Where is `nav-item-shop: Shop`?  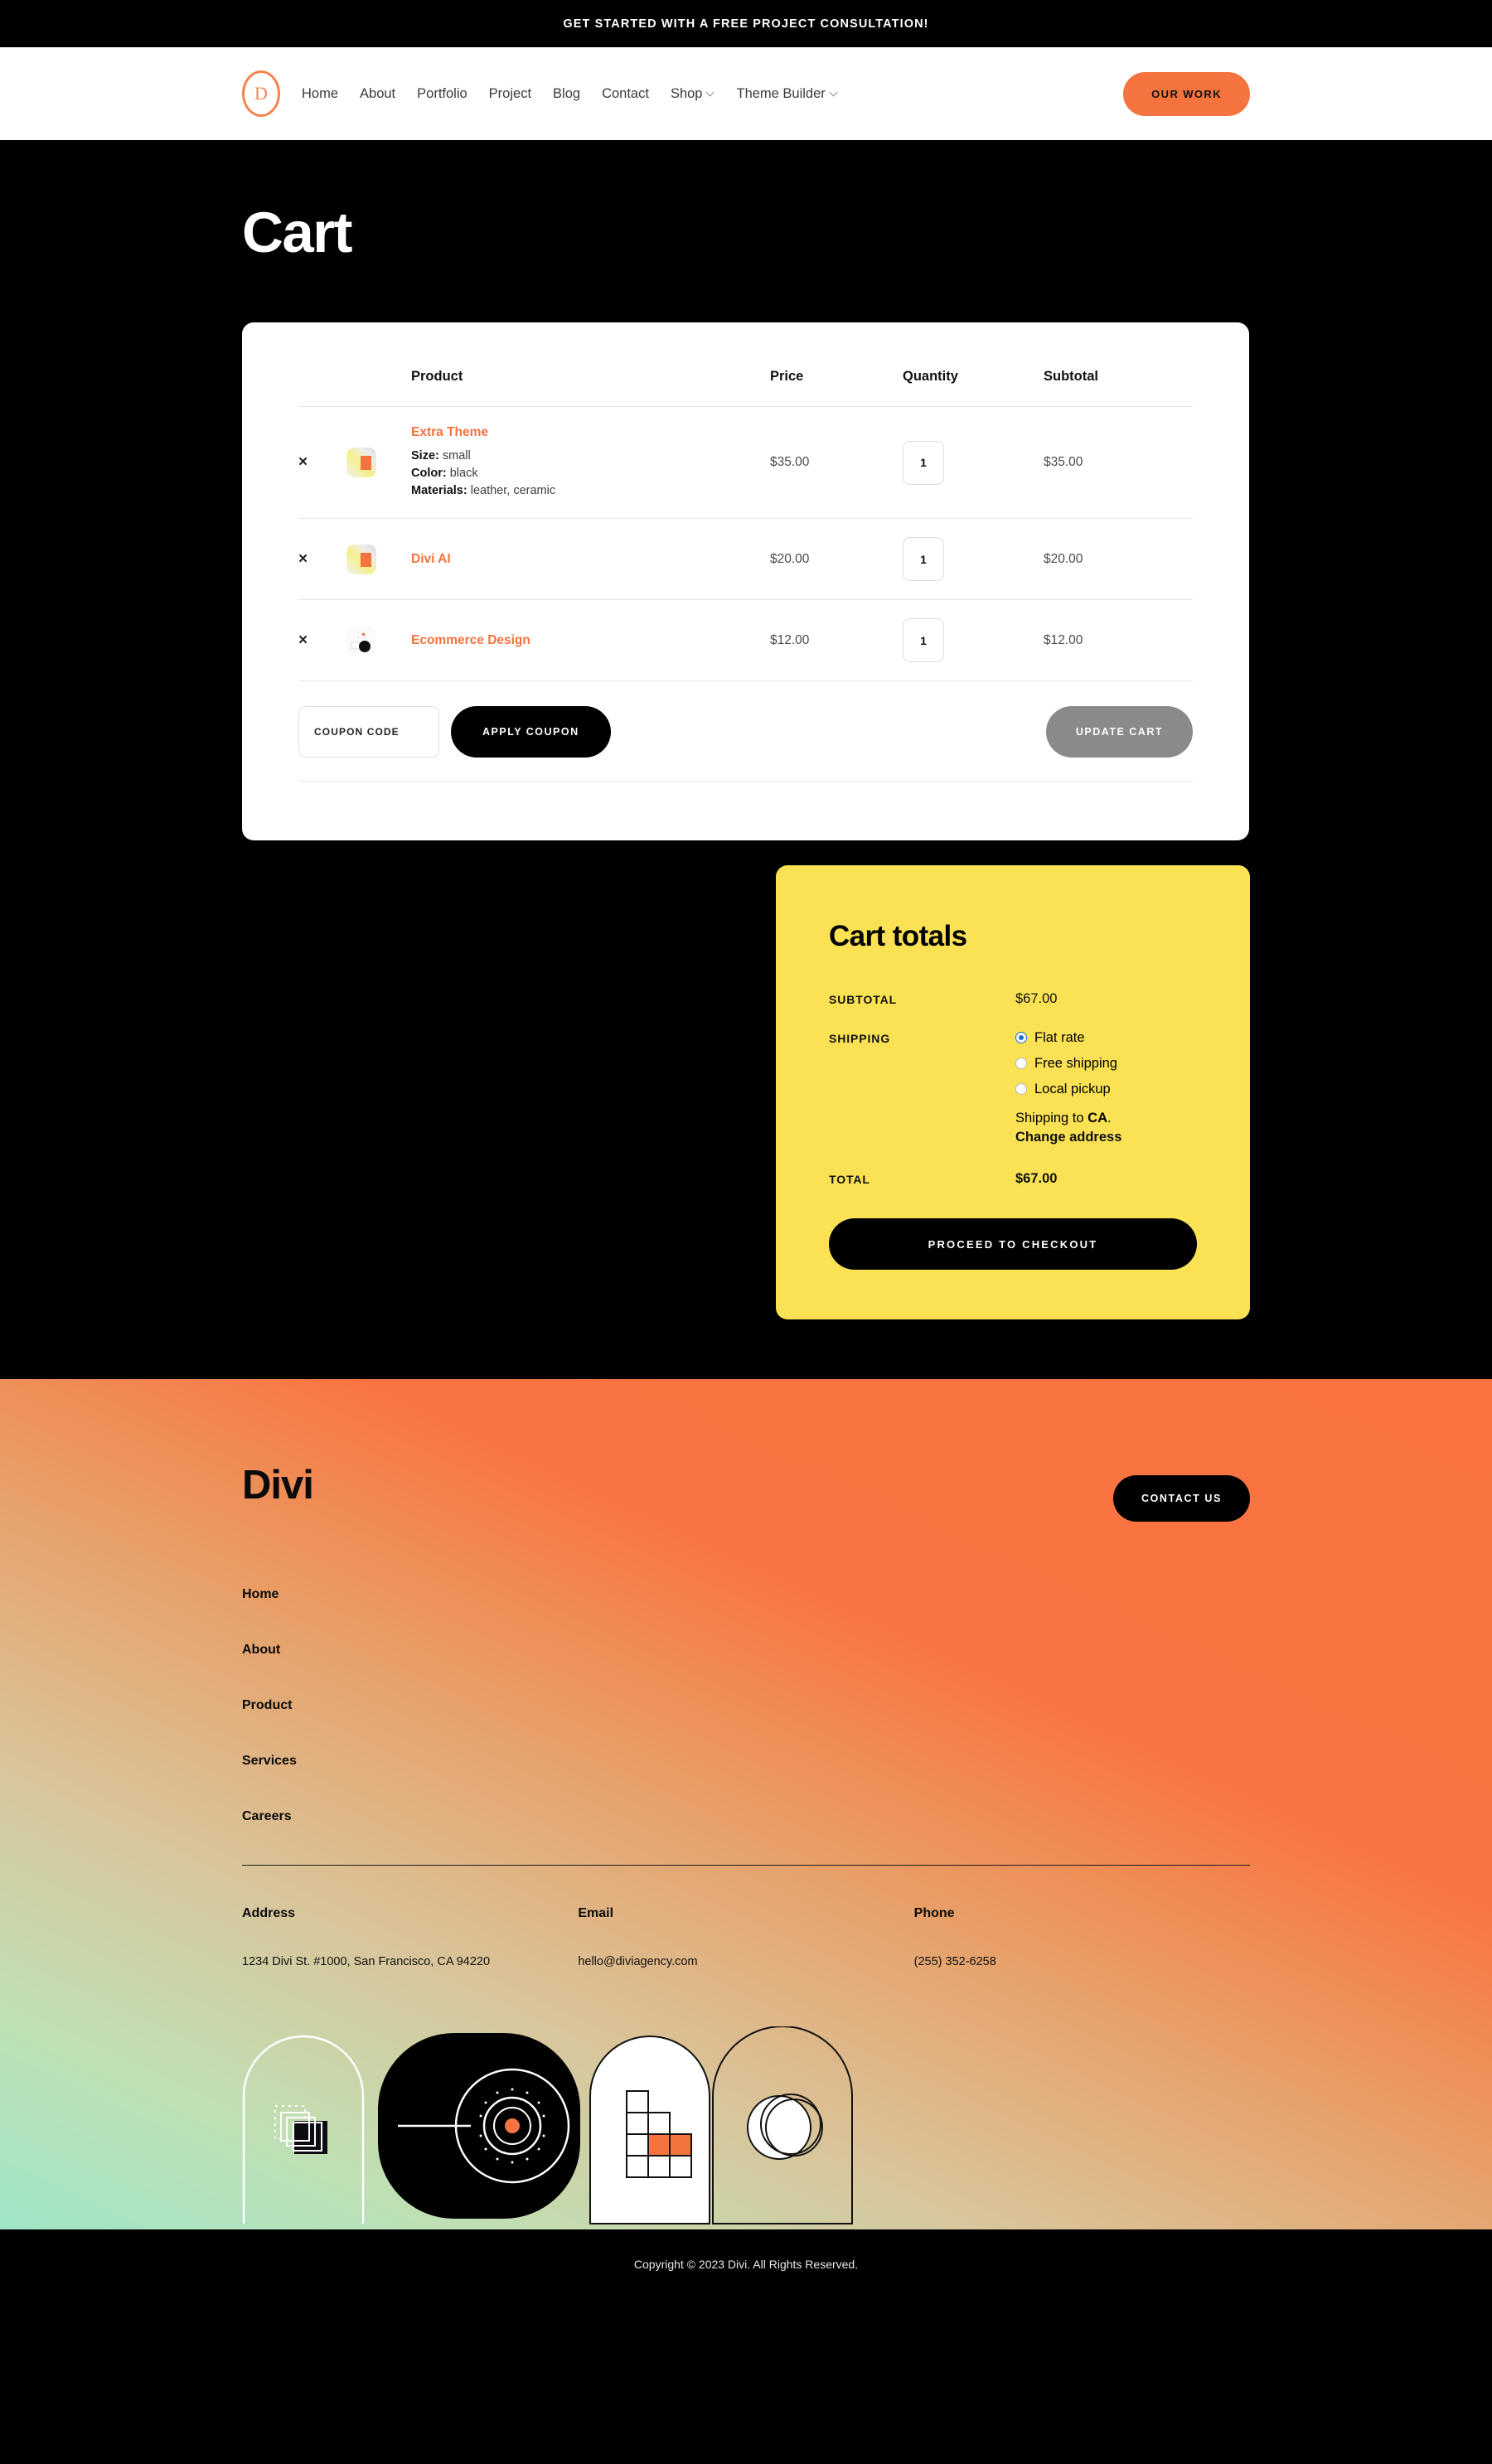
nav-item-shop: Shop is located at coordinates (693, 94).